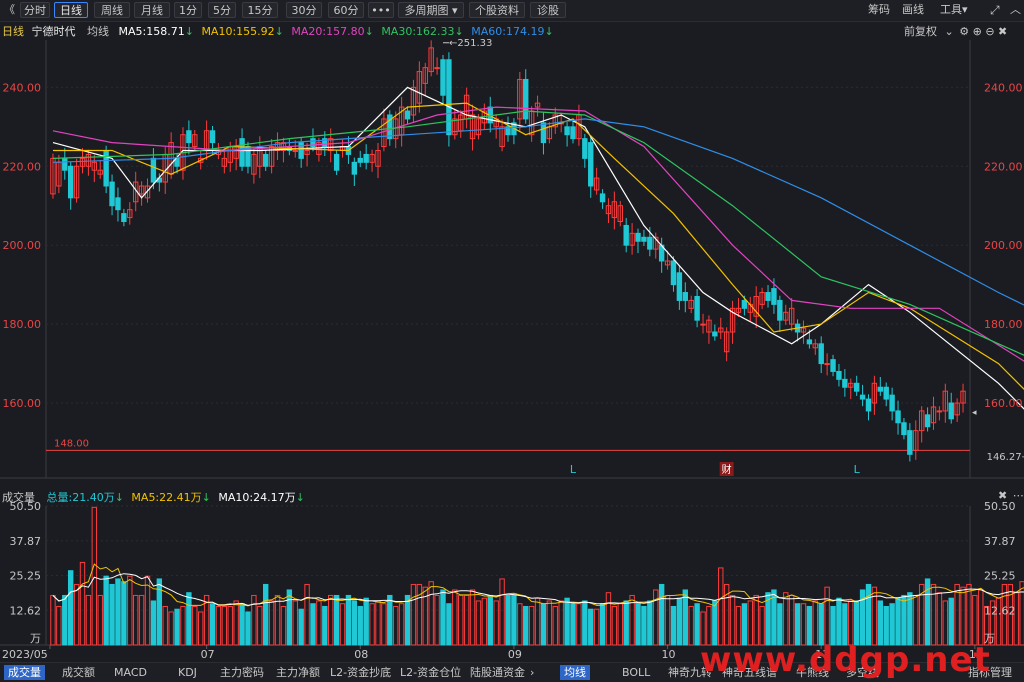  What do you see at coordinates (1003, 324) in the screenshot?
I see `price-tick-right: 180.00` at bounding box center [1003, 324].